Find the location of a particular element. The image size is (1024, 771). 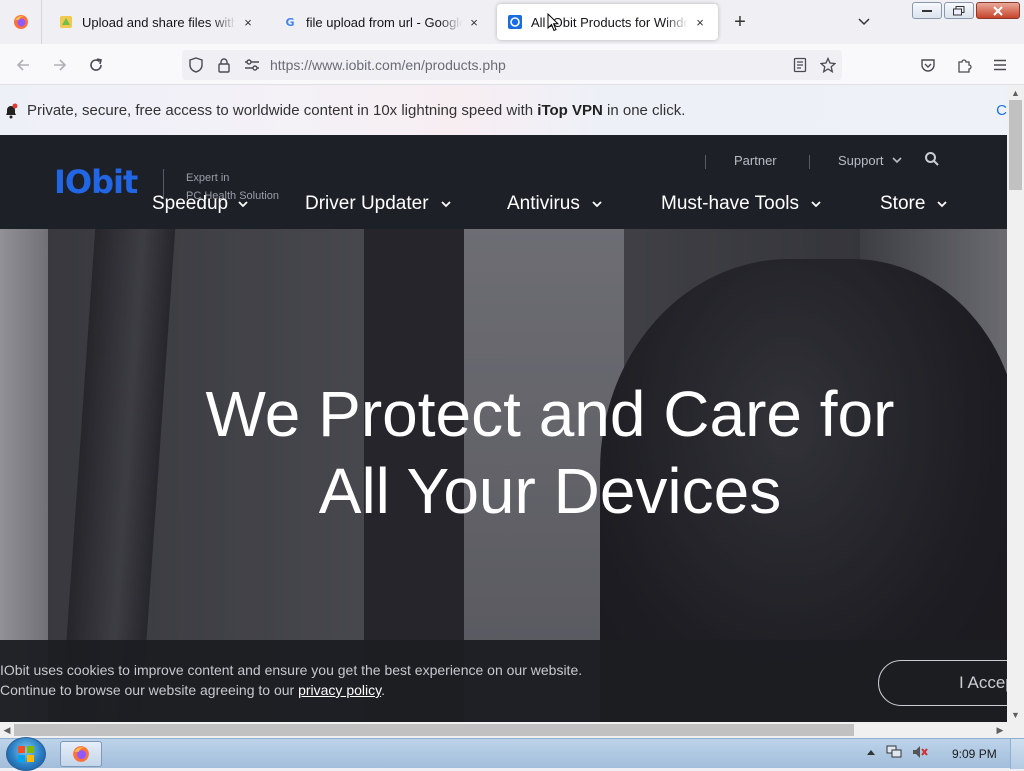

start-button is located at coordinates (26, 754).